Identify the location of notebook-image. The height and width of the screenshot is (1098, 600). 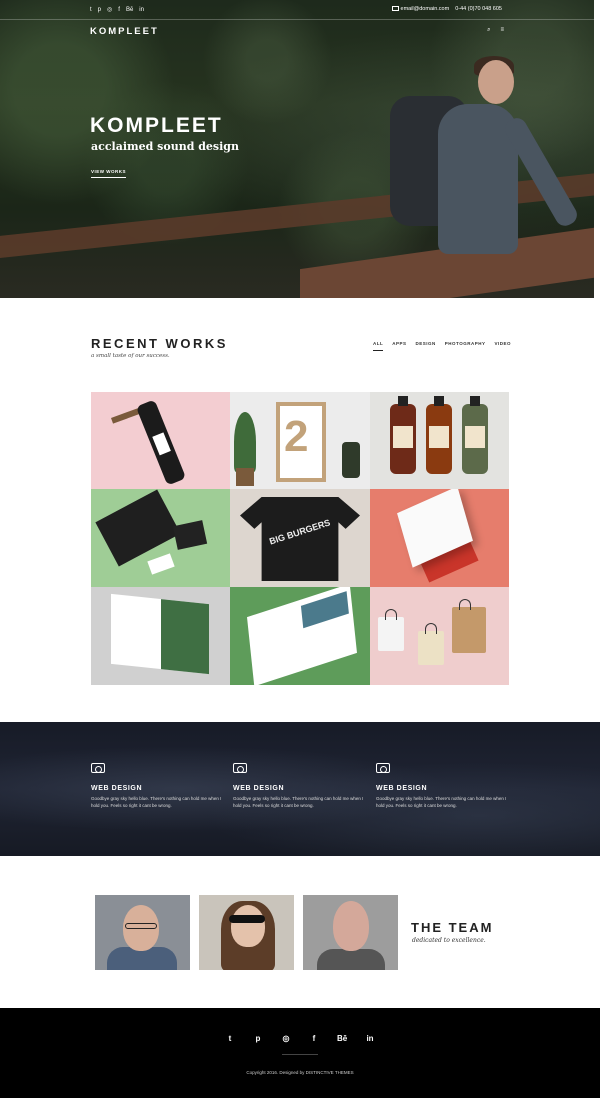
(190, 535).